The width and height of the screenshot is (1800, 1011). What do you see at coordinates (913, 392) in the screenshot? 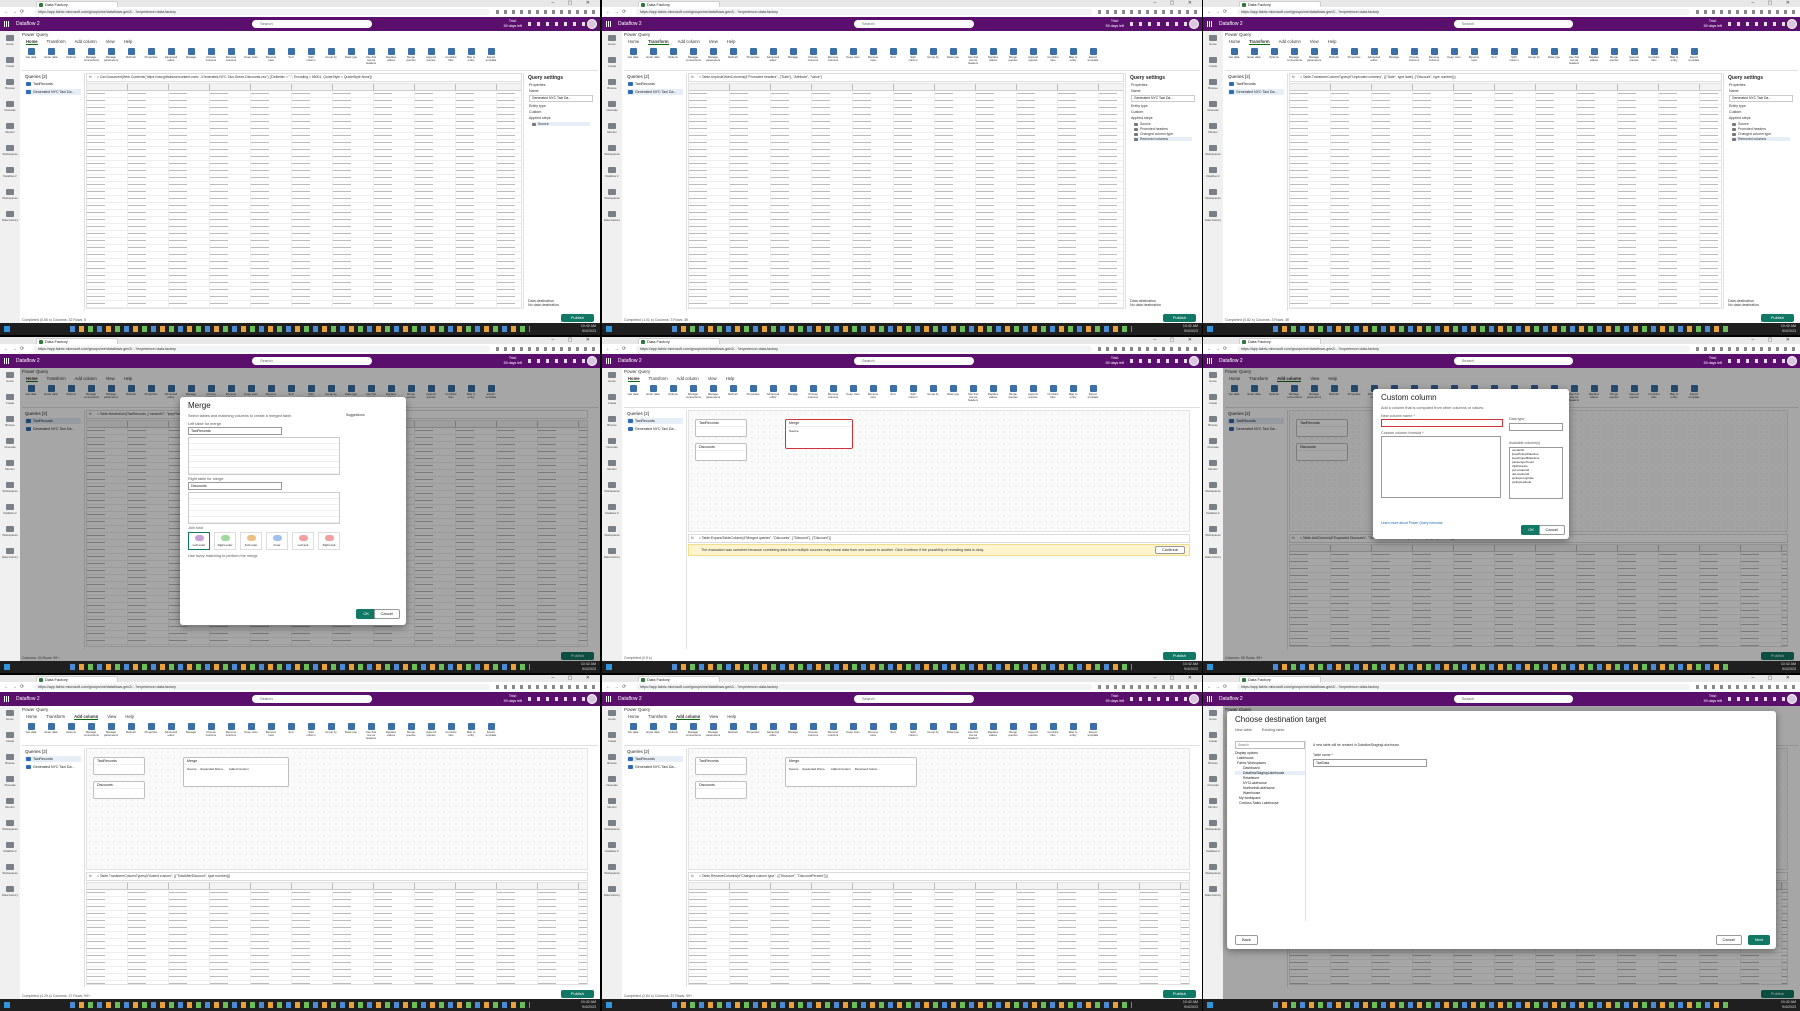
I see `ribbon-button: Split column` at bounding box center [913, 392].